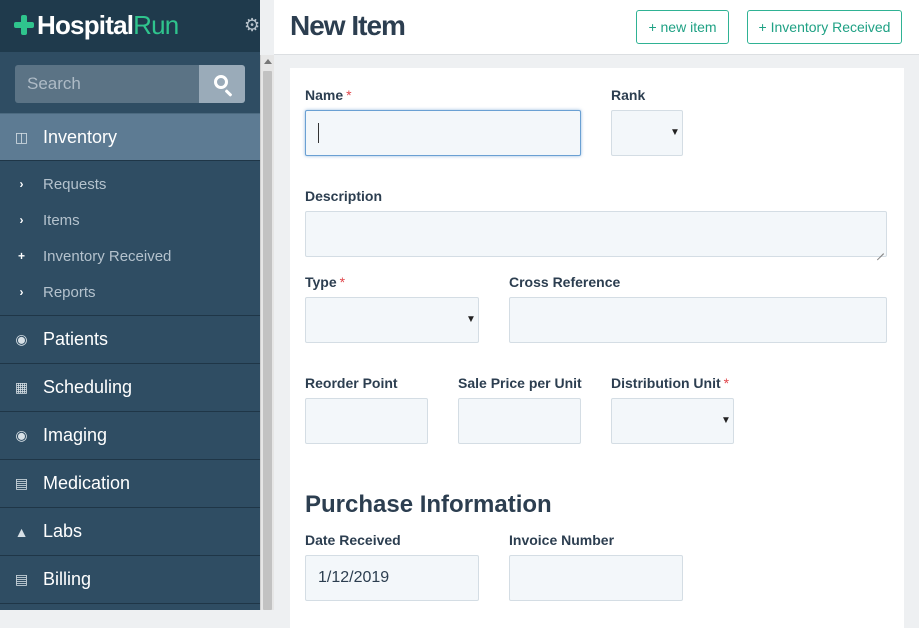 Image resolution: width=919 pixels, height=628 pixels. I want to click on gear-icon: ⚙, so click(252, 25).